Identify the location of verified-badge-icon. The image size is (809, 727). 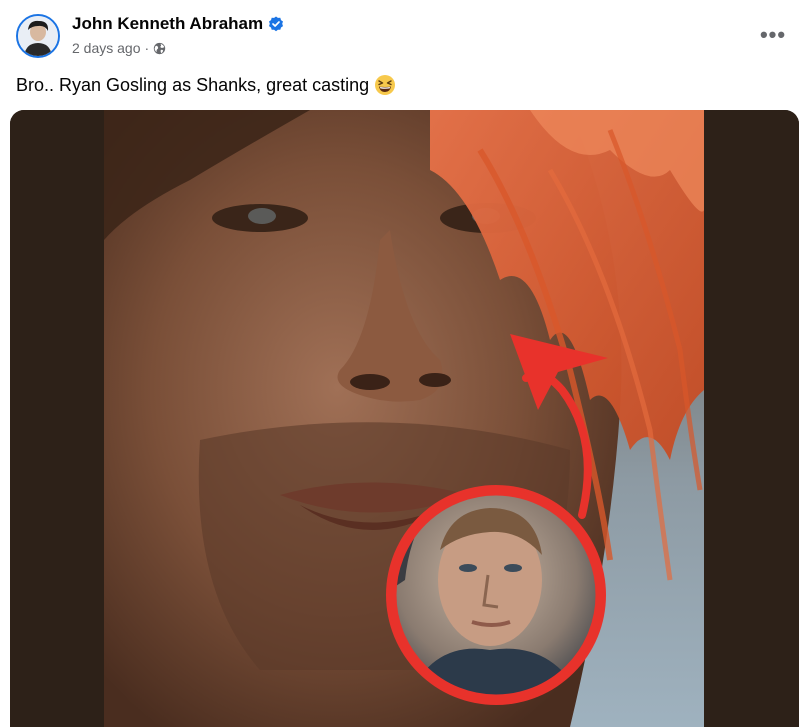
(276, 24).